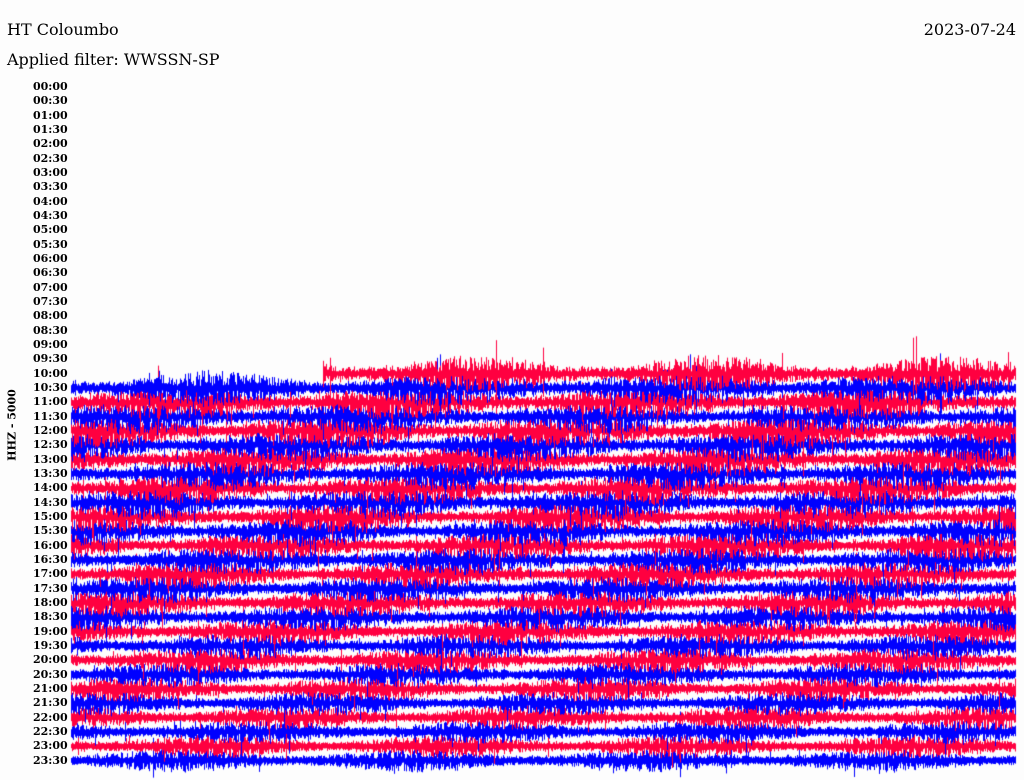 The image size is (1024, 780). I want to click on time-tick-label: 02:00, so click(50, 144).